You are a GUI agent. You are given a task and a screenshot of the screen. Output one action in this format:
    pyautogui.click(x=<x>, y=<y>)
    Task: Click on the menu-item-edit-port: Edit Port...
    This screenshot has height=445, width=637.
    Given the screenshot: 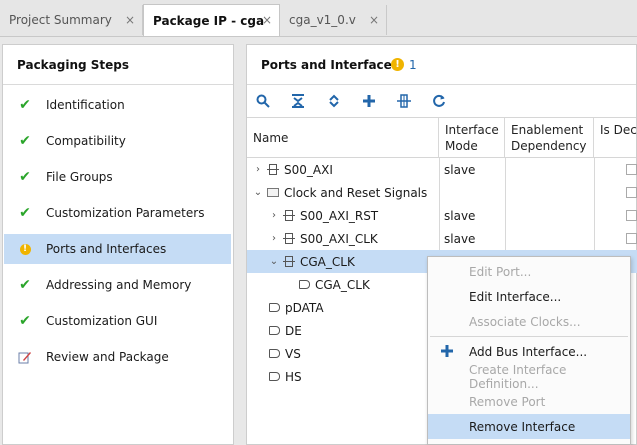 What is the action you would take?
    pyautogui.click(x=529, y=271)
    